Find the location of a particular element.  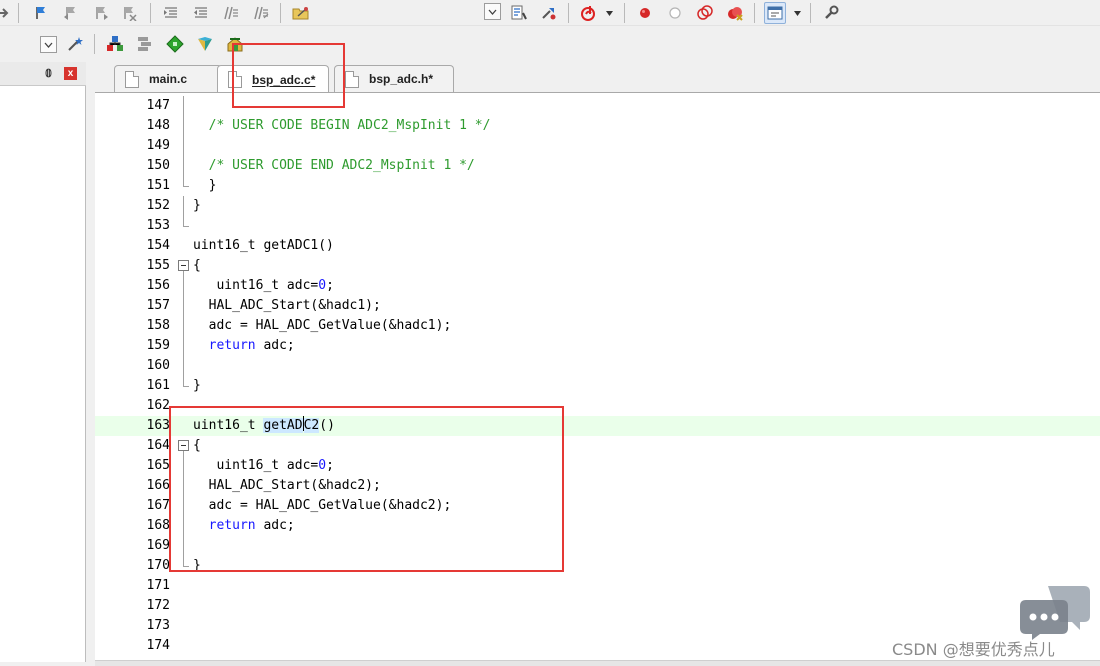

window-layout-dropdown-icon is located at coordinates (797, 13).